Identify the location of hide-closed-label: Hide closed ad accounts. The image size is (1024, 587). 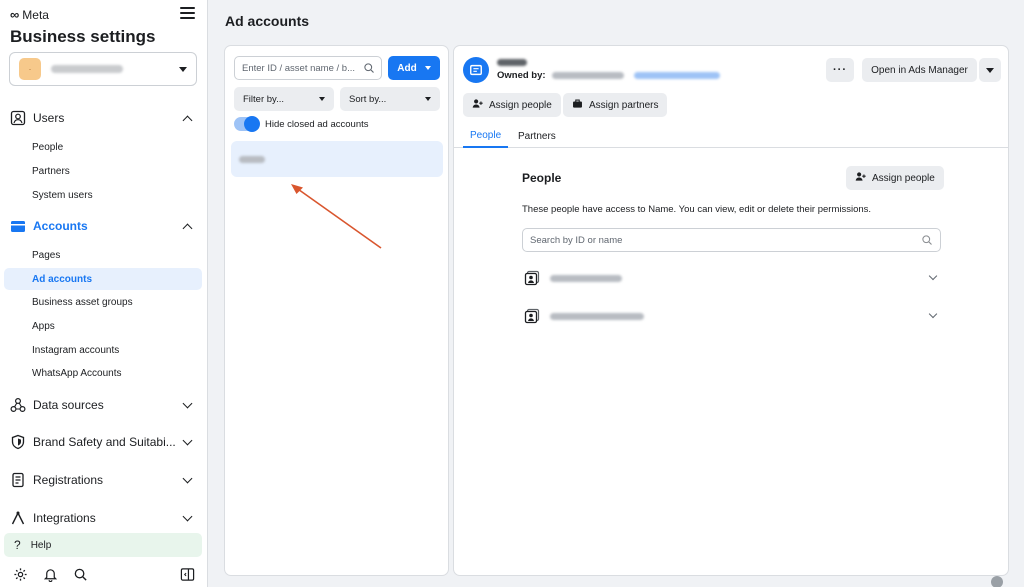
(317, 124).